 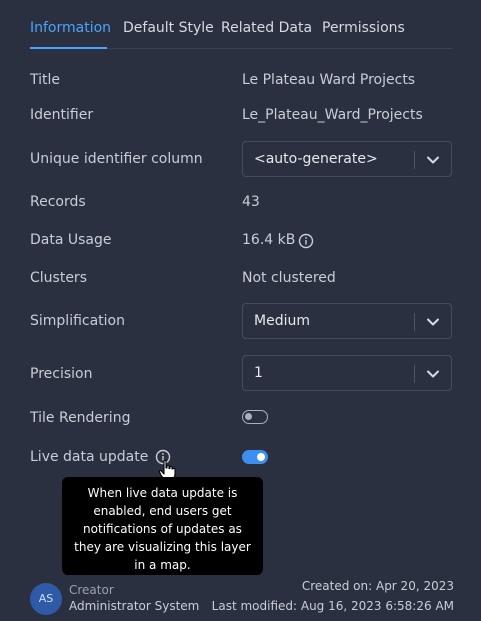 I want to click on precision-value: 1, so click(x=258, y=373).